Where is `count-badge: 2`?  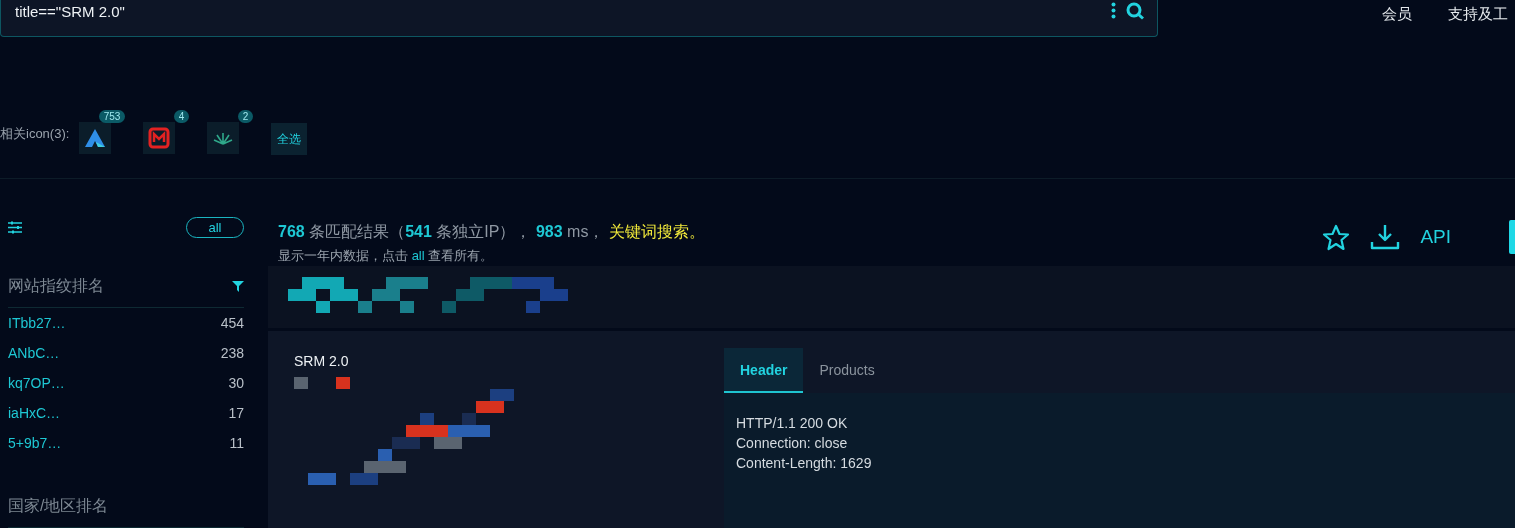
count-badge: 2 is located at coordinates (245, 117).